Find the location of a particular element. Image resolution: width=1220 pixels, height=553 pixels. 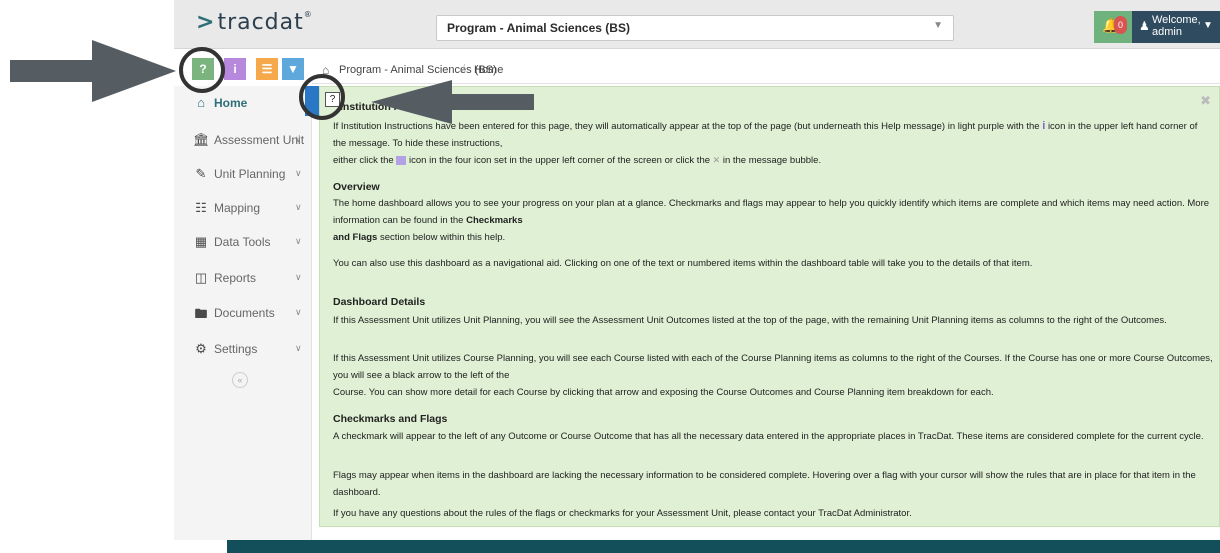

help-panel-highlight-ring is located at coordinates (322, 97).